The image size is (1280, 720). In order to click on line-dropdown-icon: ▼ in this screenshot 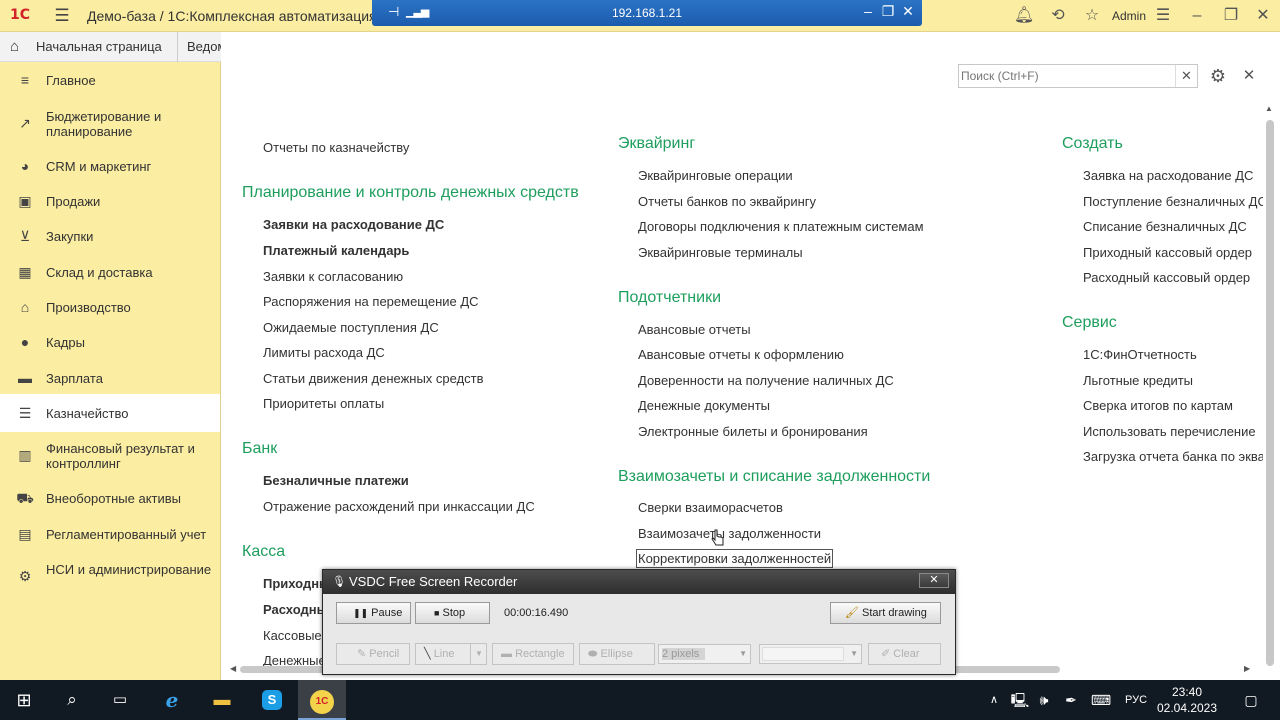, I will do `click(476, 654)`.